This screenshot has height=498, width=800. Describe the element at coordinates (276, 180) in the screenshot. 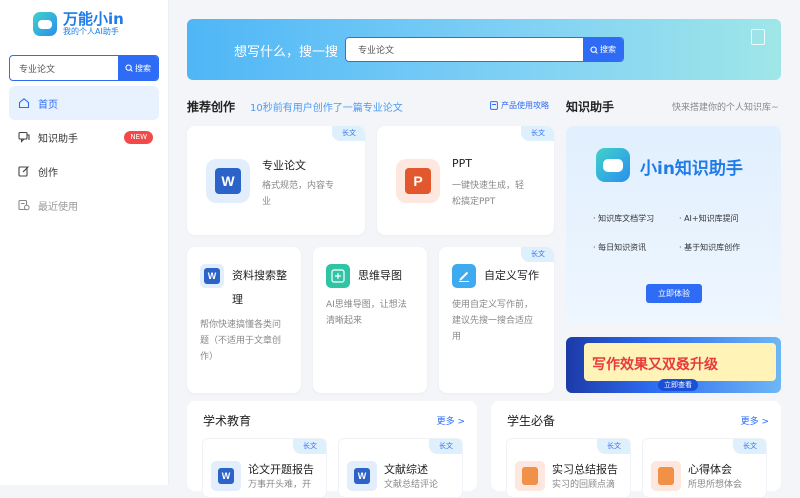

I see `card-professional-paper: 长文 W 专业论文 格式规范，内容专 业` at that location.